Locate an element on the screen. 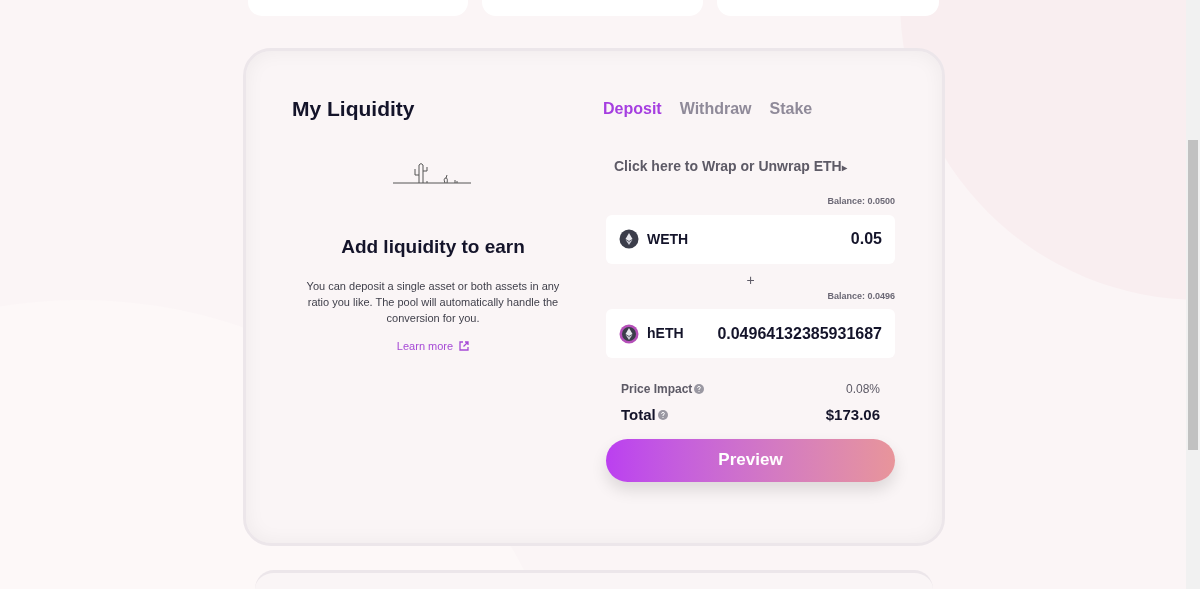 This screenshot has width=1200, height=589. learn-more-link: Learn more is located at coordinates (433, 345).